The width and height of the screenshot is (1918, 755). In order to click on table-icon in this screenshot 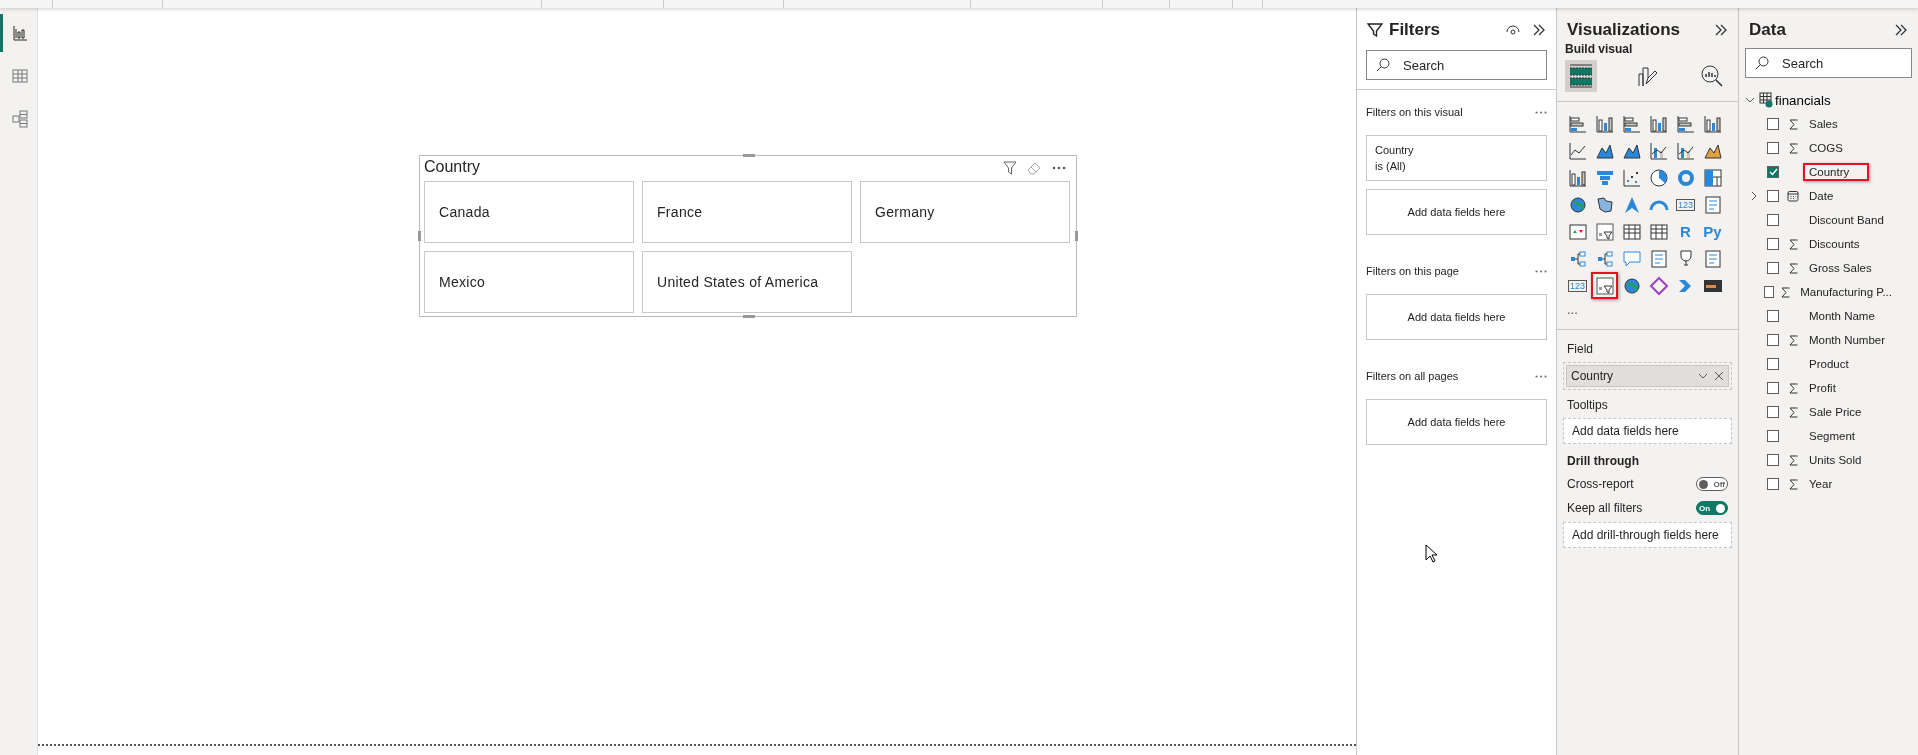, I will do `click(1767, 100)`.